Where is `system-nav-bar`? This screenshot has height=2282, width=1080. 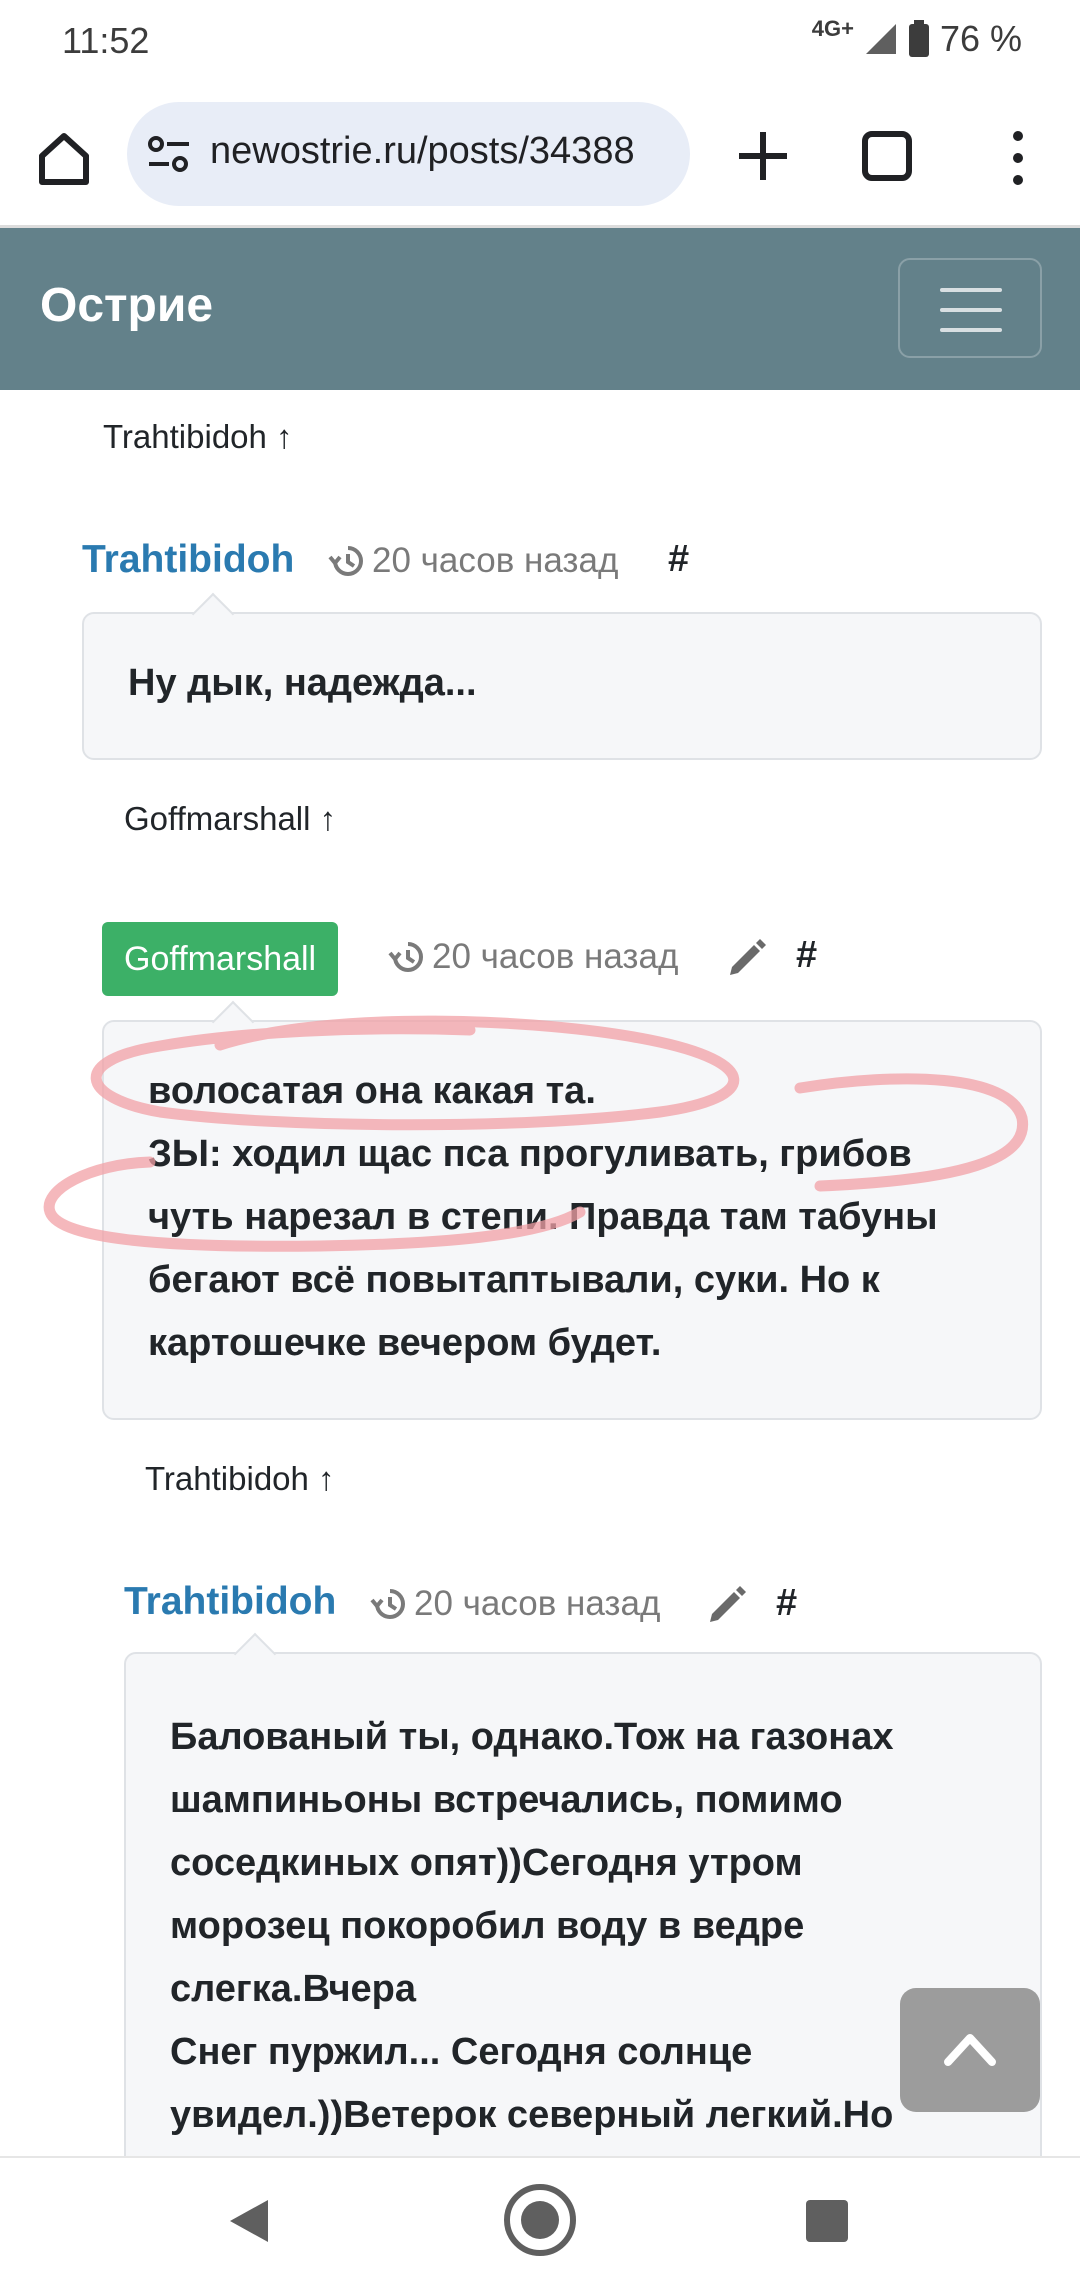
system-nav-bar is located at coordinates (540, 2219).